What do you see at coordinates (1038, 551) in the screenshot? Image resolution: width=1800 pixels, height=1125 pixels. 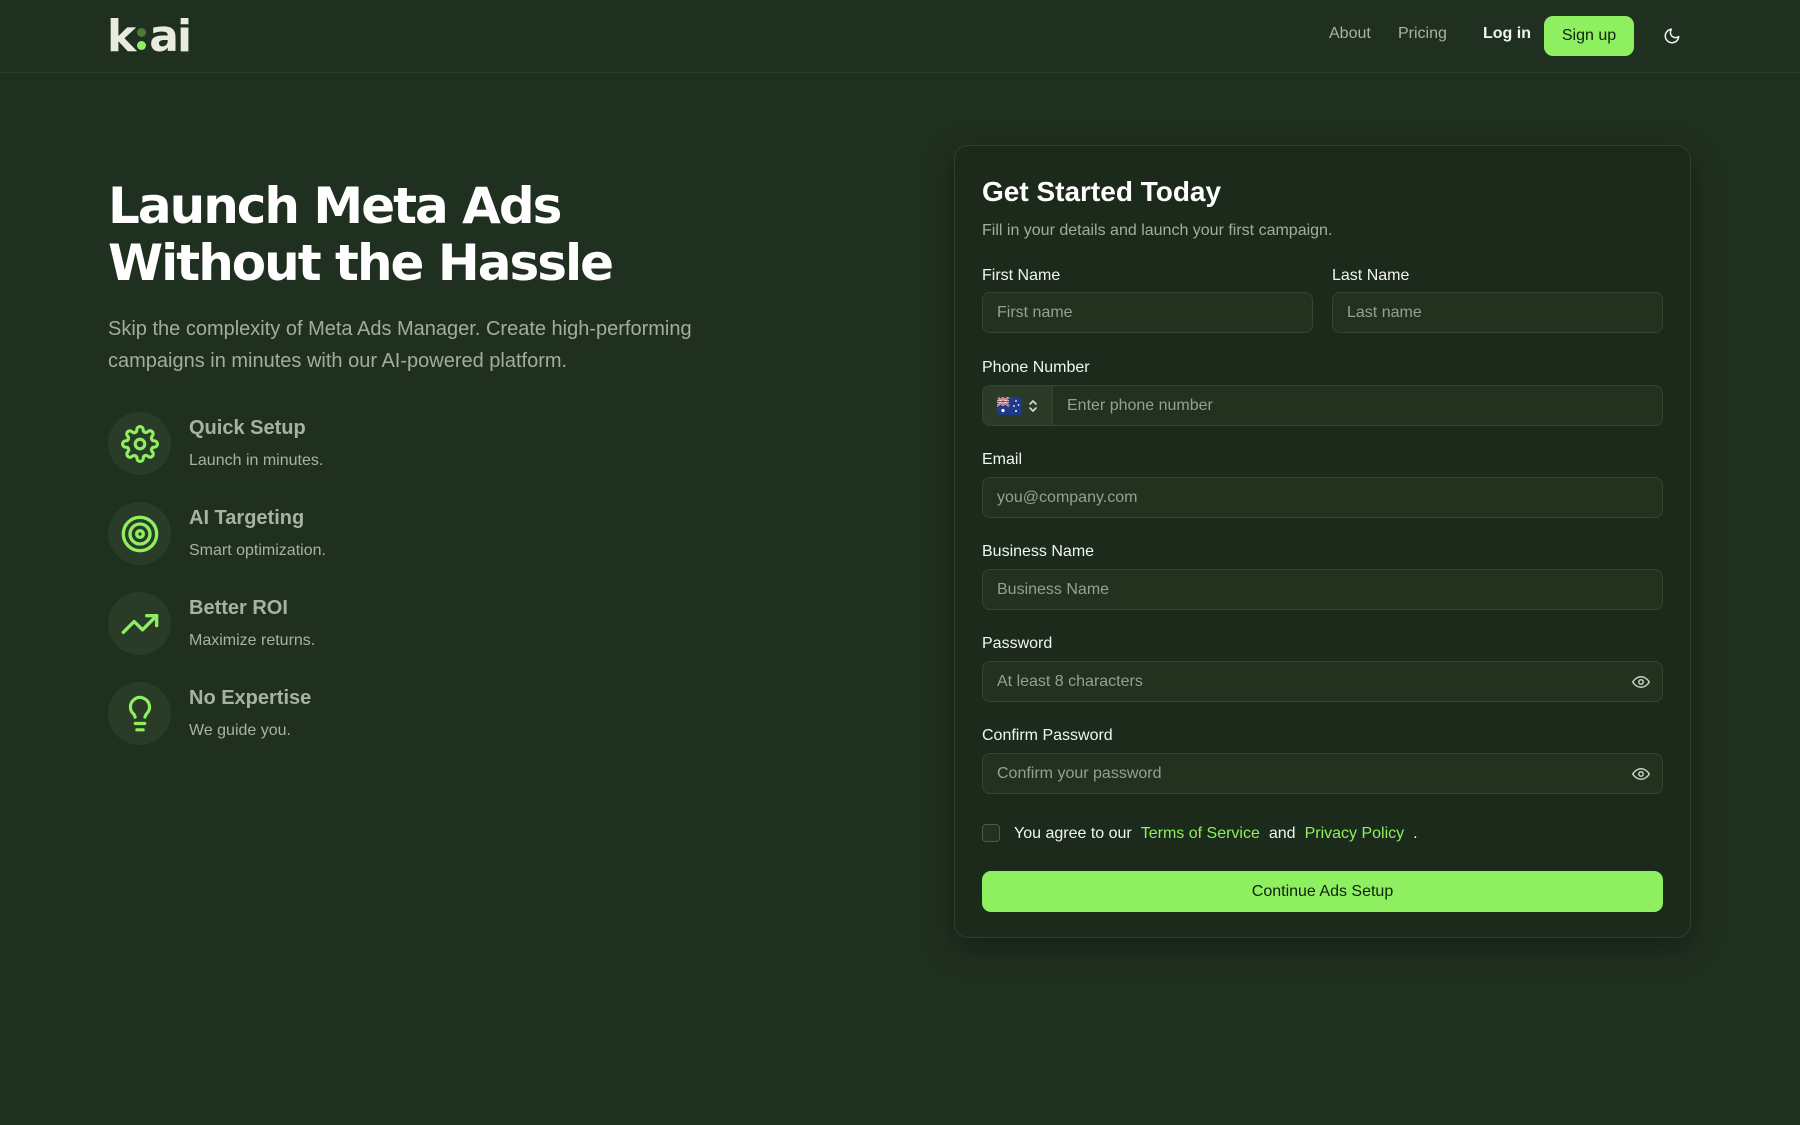 I see `business-name-label: Business Name` at bounding box center [1038, 551].